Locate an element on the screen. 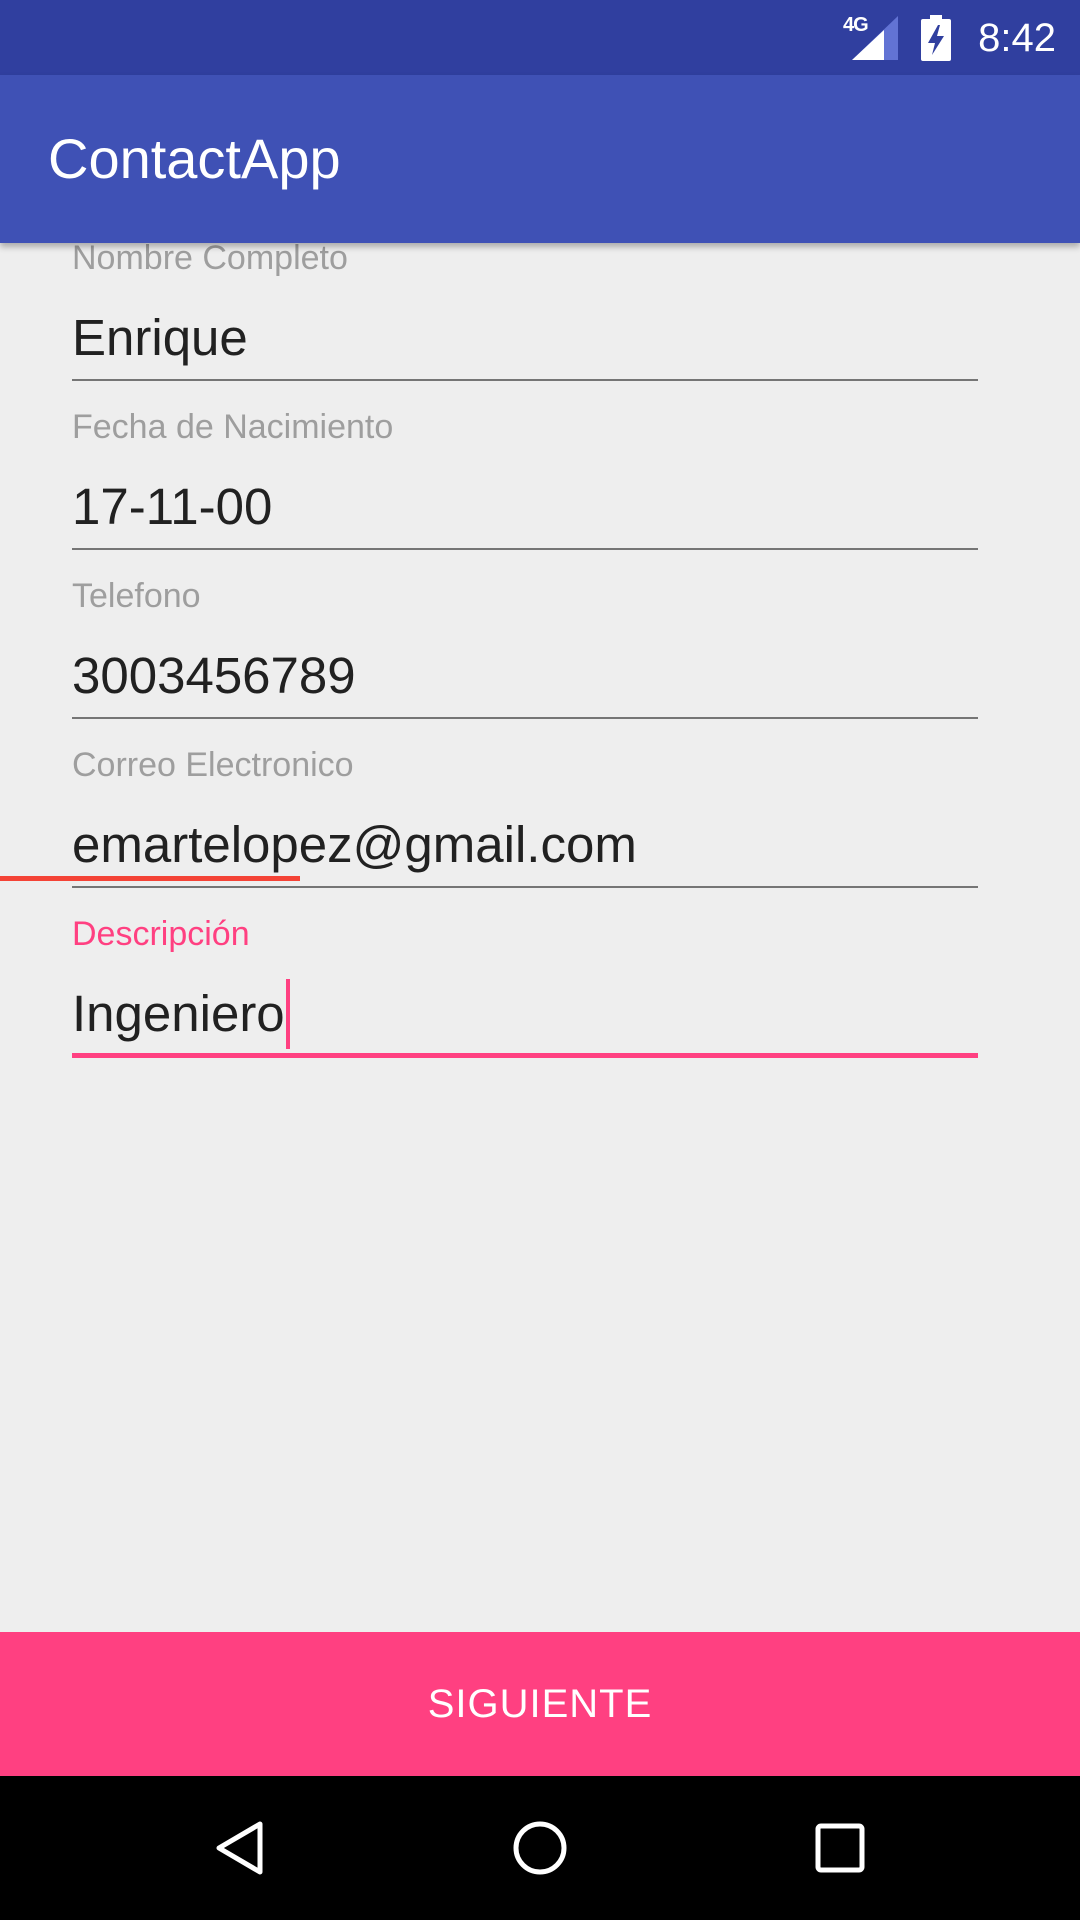 This screenshot has width=1080, height=1920. home-circle-icon is located at coordinates (540, 1848).